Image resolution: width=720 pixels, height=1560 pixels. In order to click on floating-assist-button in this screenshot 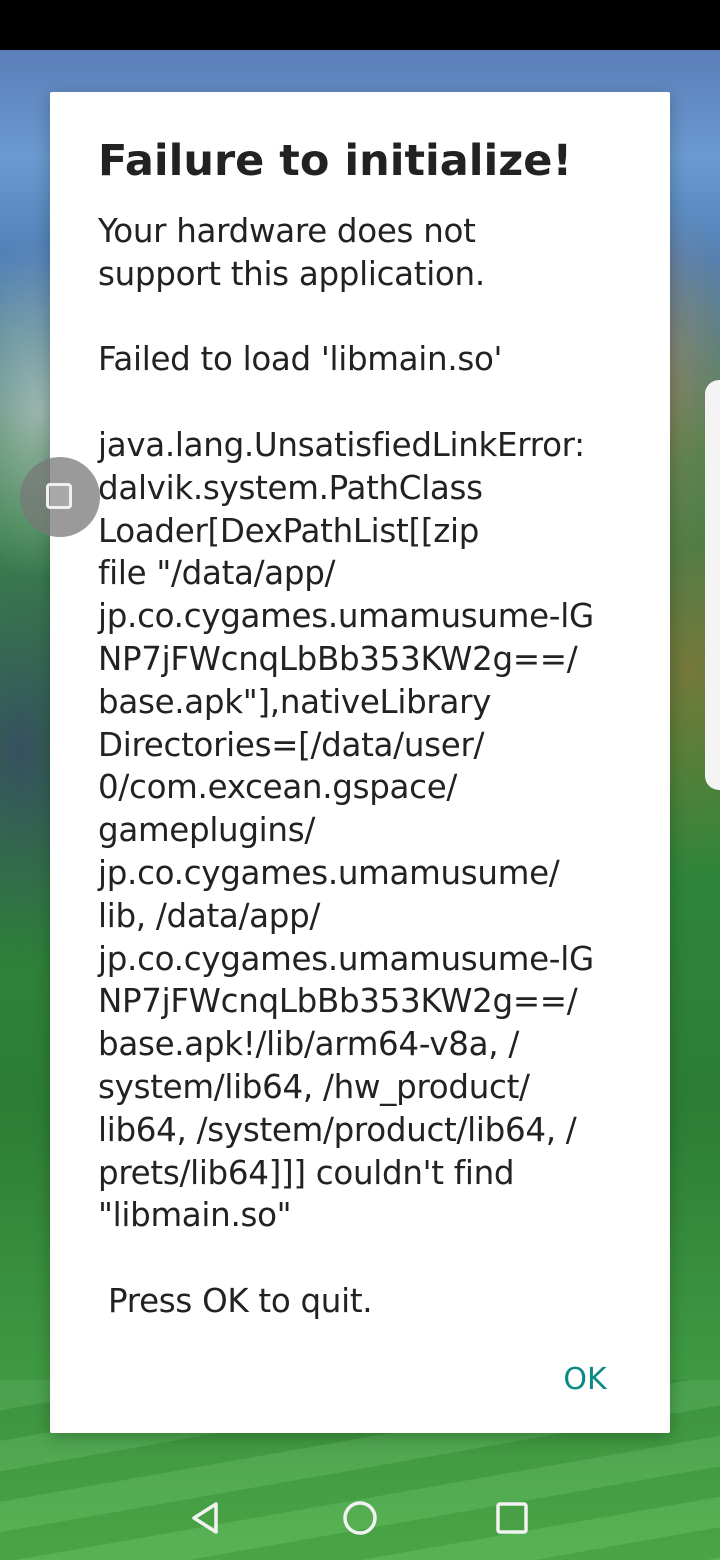, I will do `click(60, 497)`.